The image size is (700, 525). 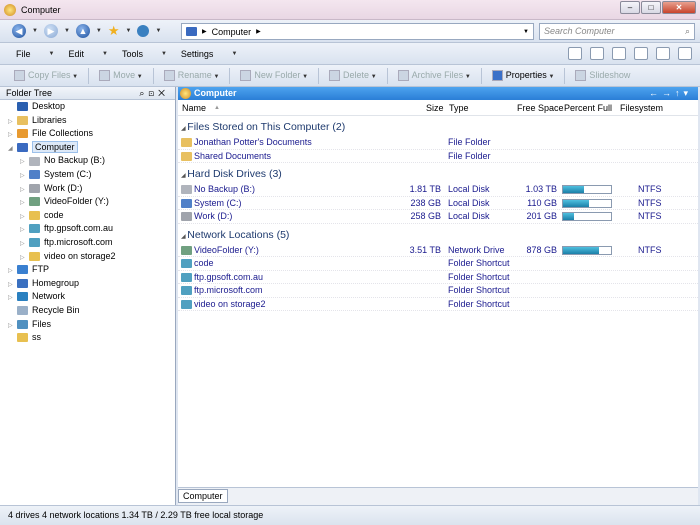 I want to click on tree-item: ▷ Libraries, so click(x=87, y=121).